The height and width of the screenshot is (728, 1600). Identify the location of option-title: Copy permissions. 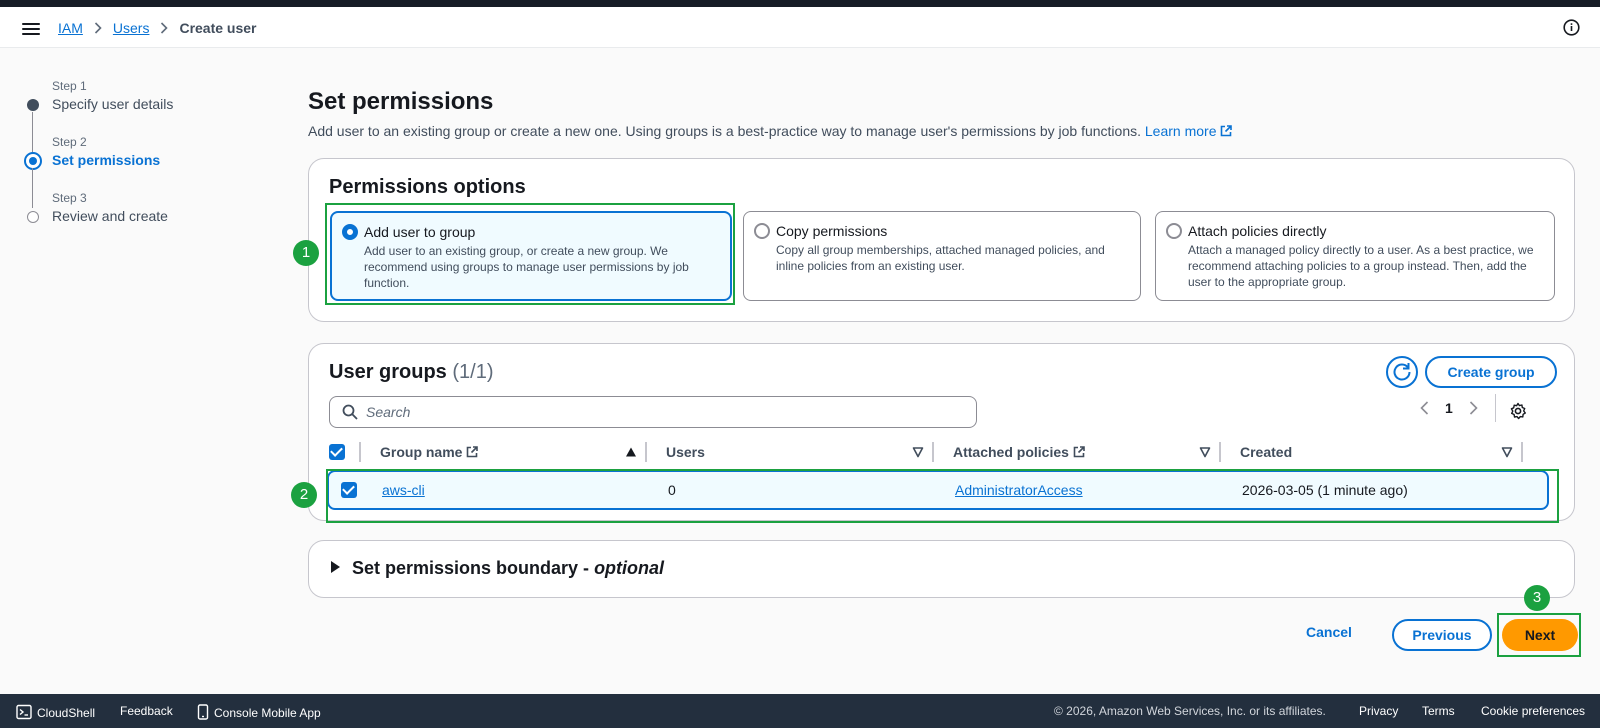
(832, 231).